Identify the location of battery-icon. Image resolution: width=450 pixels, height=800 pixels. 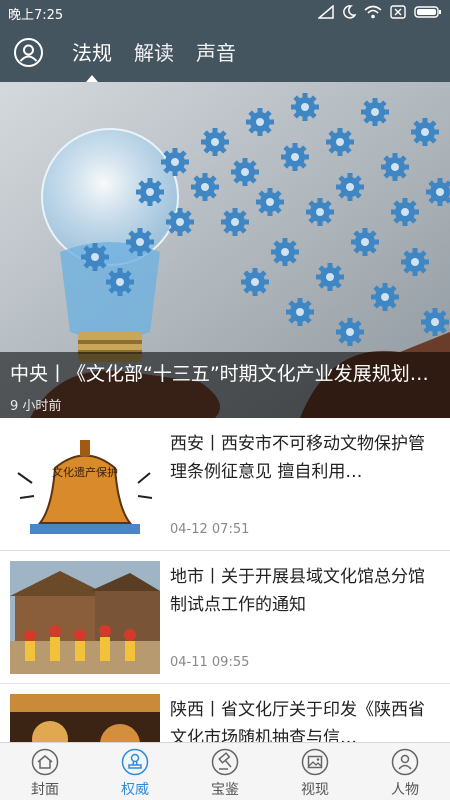
(427, 12).